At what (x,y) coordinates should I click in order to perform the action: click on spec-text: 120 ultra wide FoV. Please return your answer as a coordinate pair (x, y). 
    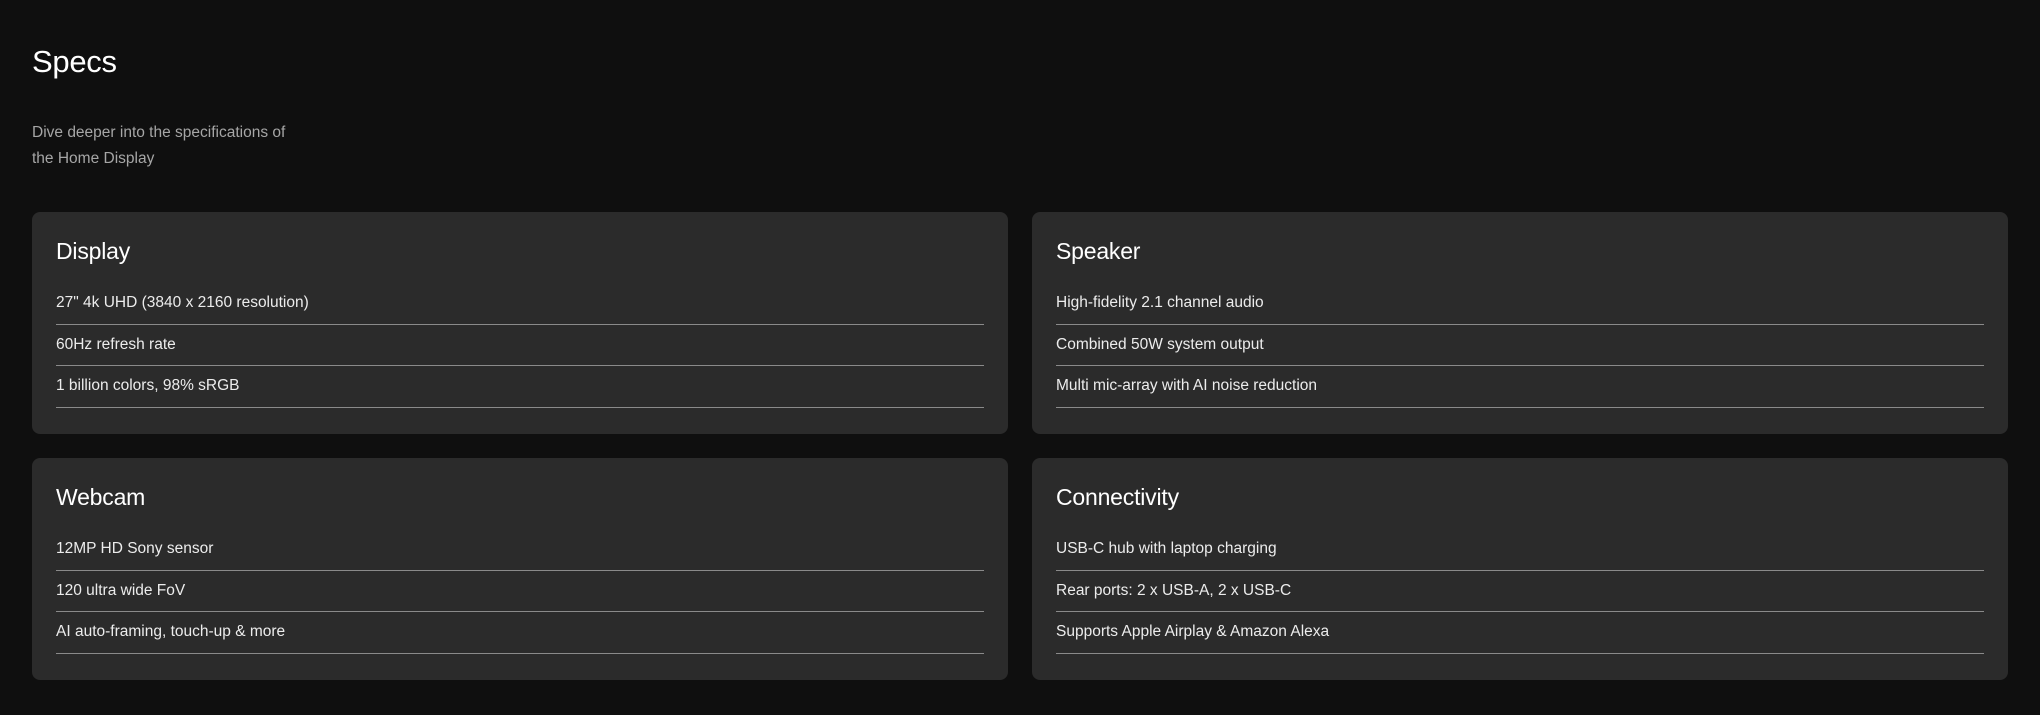
    Looking at the image, I should click on (121, 590).